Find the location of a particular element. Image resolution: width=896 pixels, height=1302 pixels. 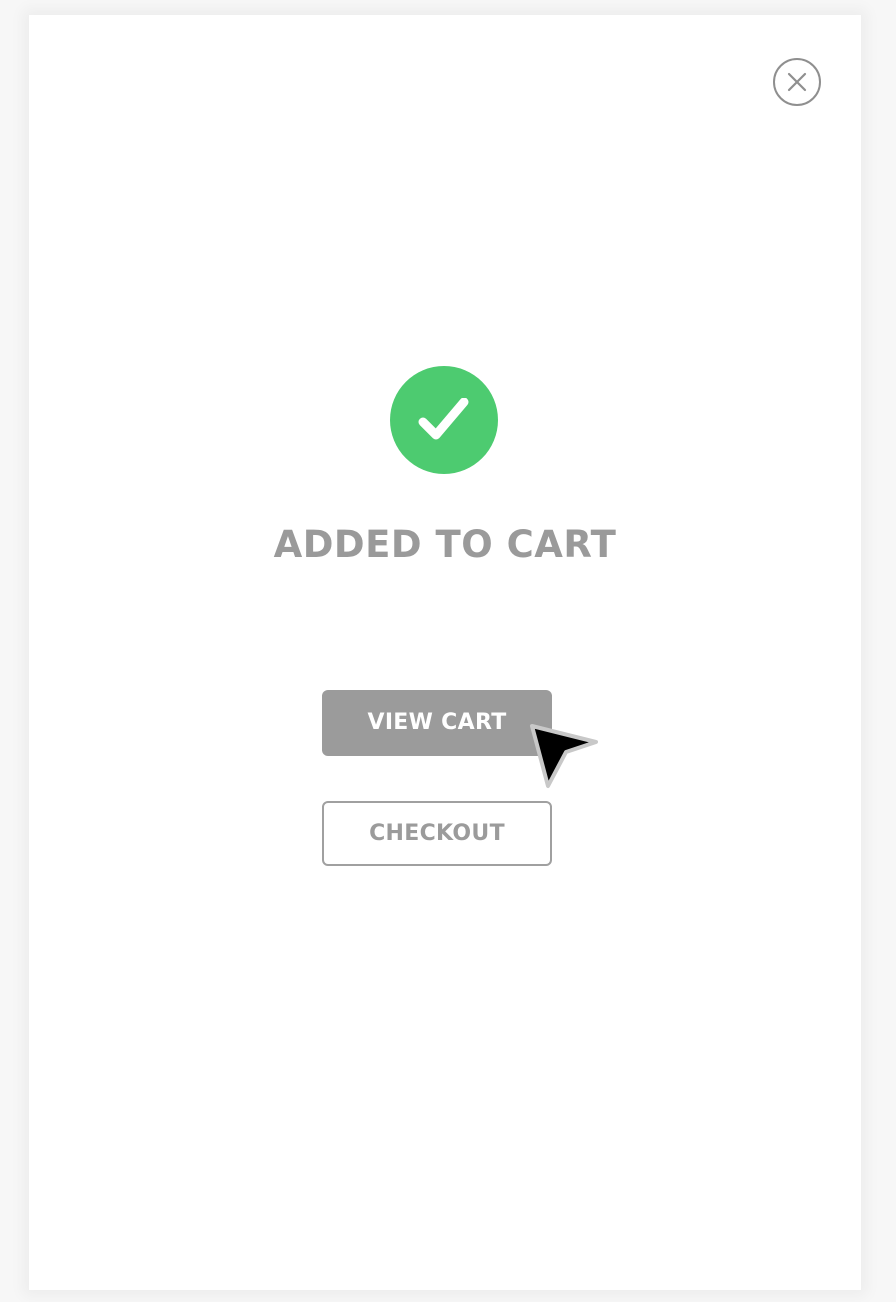

modal-title: ADDED TO CART is located at coordinates (445, 544).